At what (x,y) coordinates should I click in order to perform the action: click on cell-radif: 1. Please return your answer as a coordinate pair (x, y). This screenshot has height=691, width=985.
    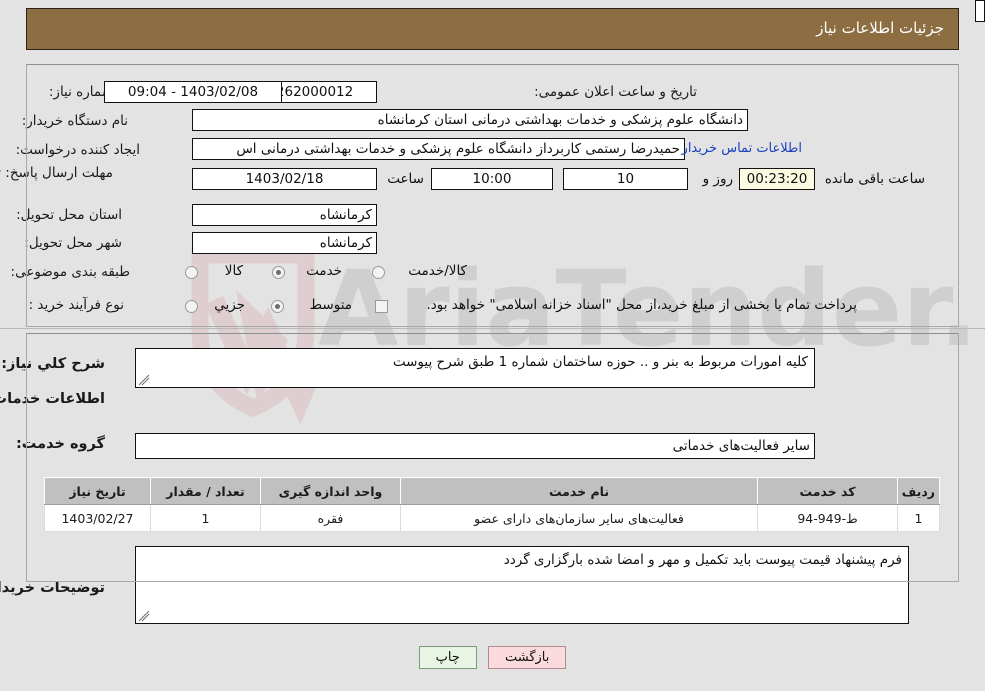
    Looking at the image, I should click on (918, 518).